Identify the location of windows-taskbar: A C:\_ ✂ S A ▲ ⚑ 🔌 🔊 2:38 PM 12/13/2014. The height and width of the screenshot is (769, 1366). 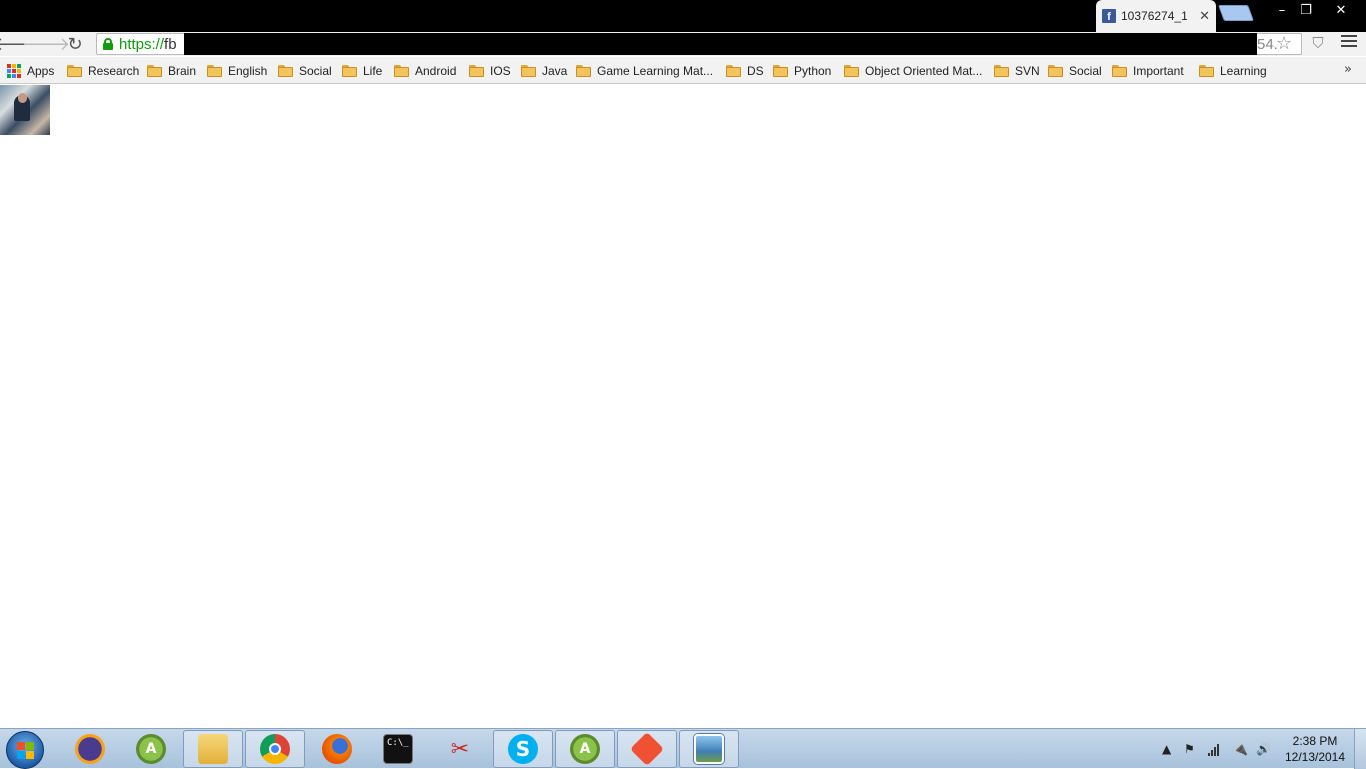
(683, 748).